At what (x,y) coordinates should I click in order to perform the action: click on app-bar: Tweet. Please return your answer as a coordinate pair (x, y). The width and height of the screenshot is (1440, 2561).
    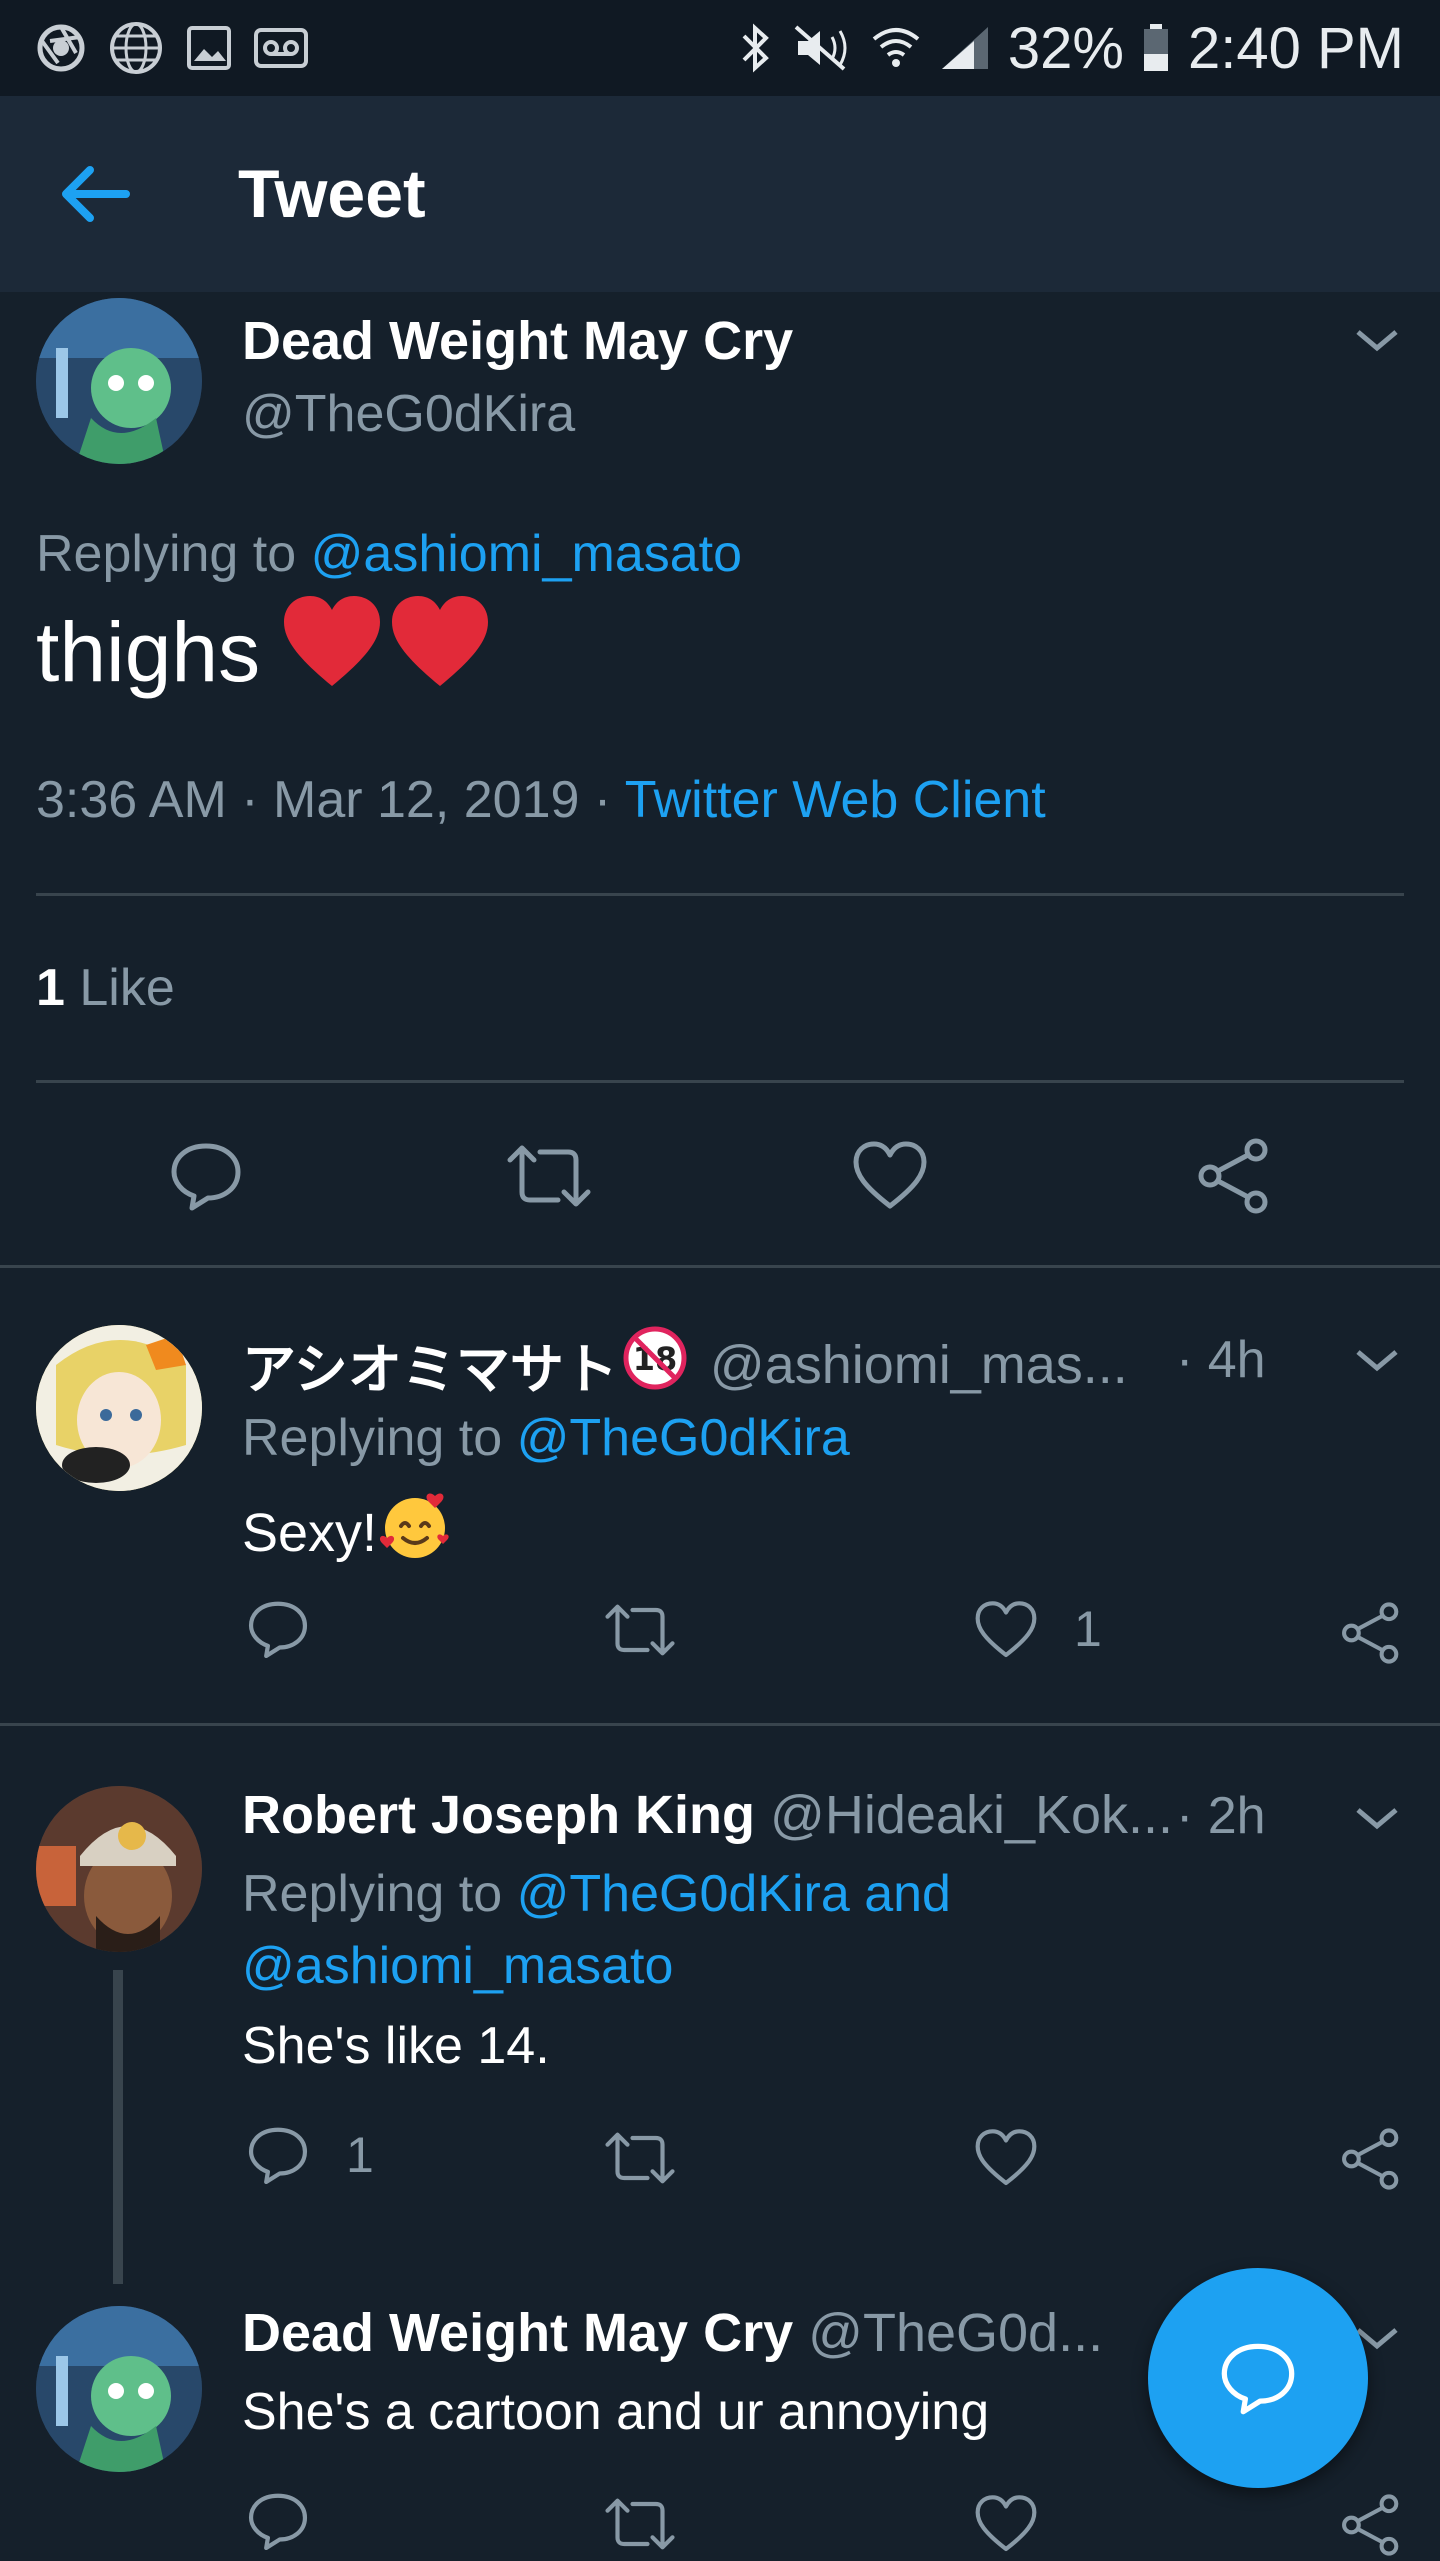
    Looking at the image, I should click on (720, 194).